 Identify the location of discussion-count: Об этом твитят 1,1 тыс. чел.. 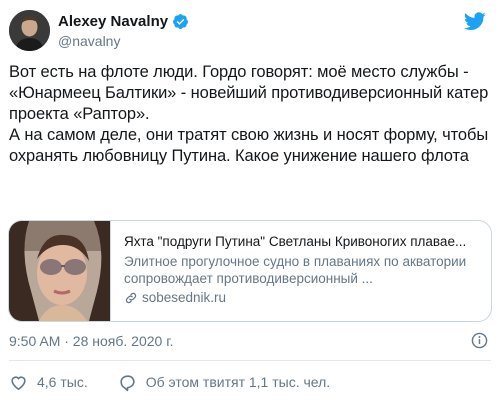
(238, 382).